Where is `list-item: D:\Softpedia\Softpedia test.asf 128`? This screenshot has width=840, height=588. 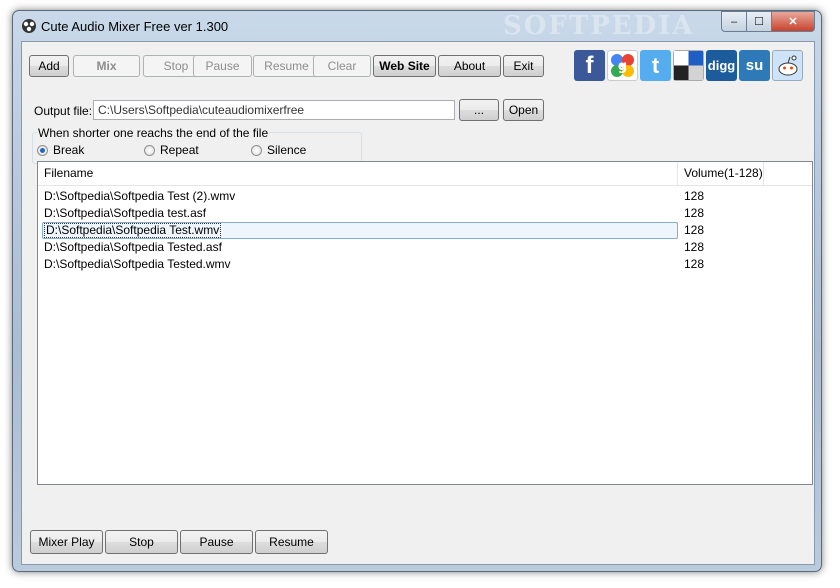
list-item: D:\Softpedia\Softpedia test.asf 128 is located at coordinates (425, 213).